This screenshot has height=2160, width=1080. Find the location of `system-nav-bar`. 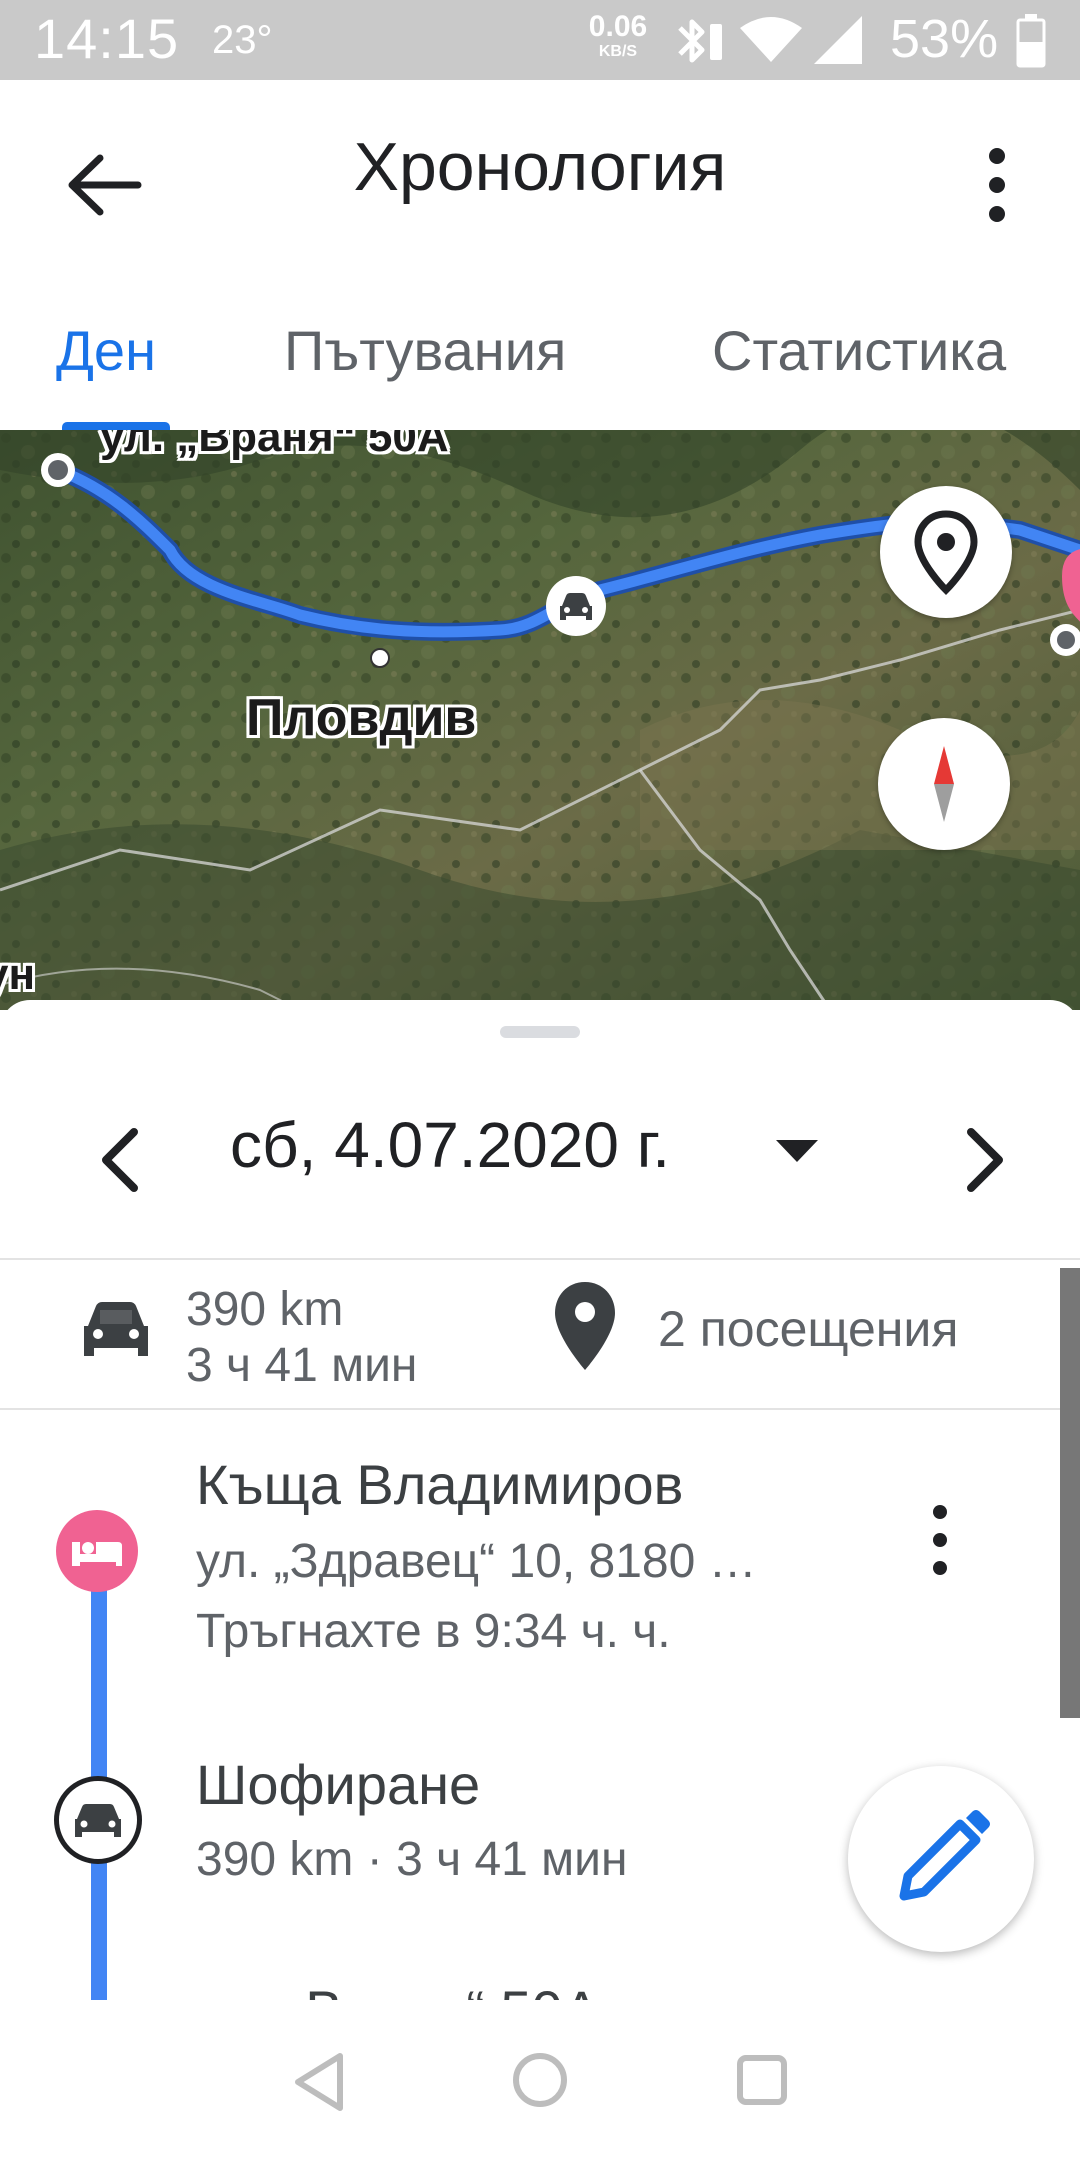

system-nav-bar is located at coordinates (540, 2080).